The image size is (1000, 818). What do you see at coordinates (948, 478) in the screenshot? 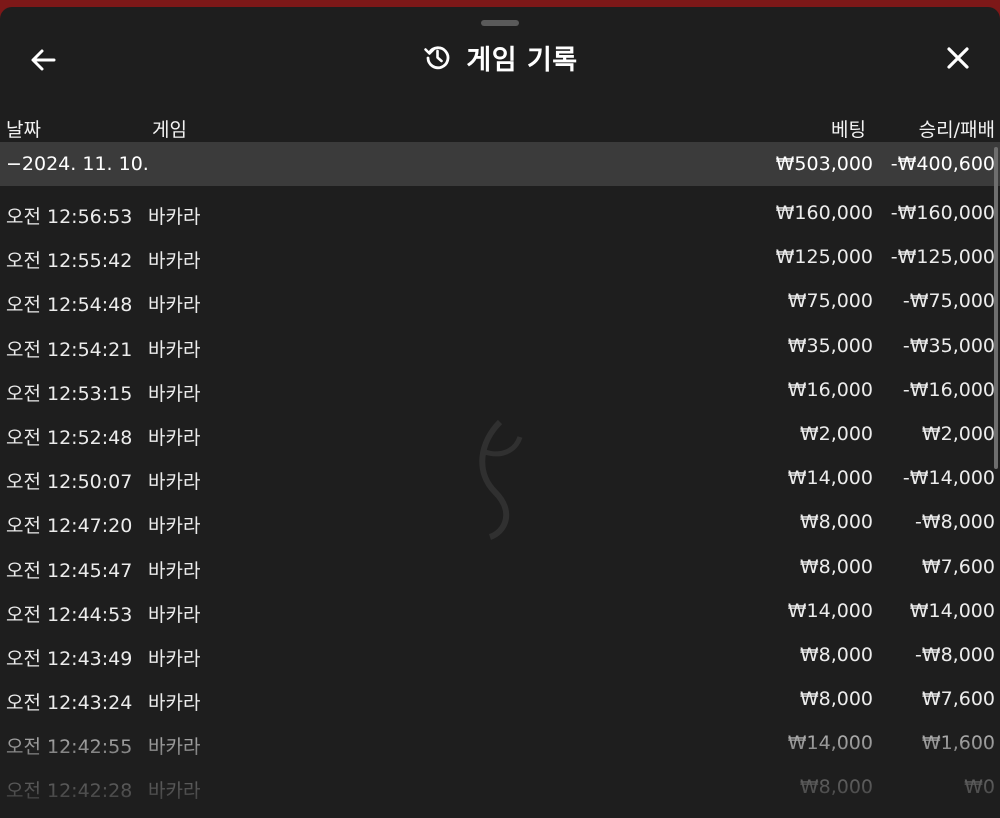
I see `row-result: -₩14,000` at bounding box center [948, 478].